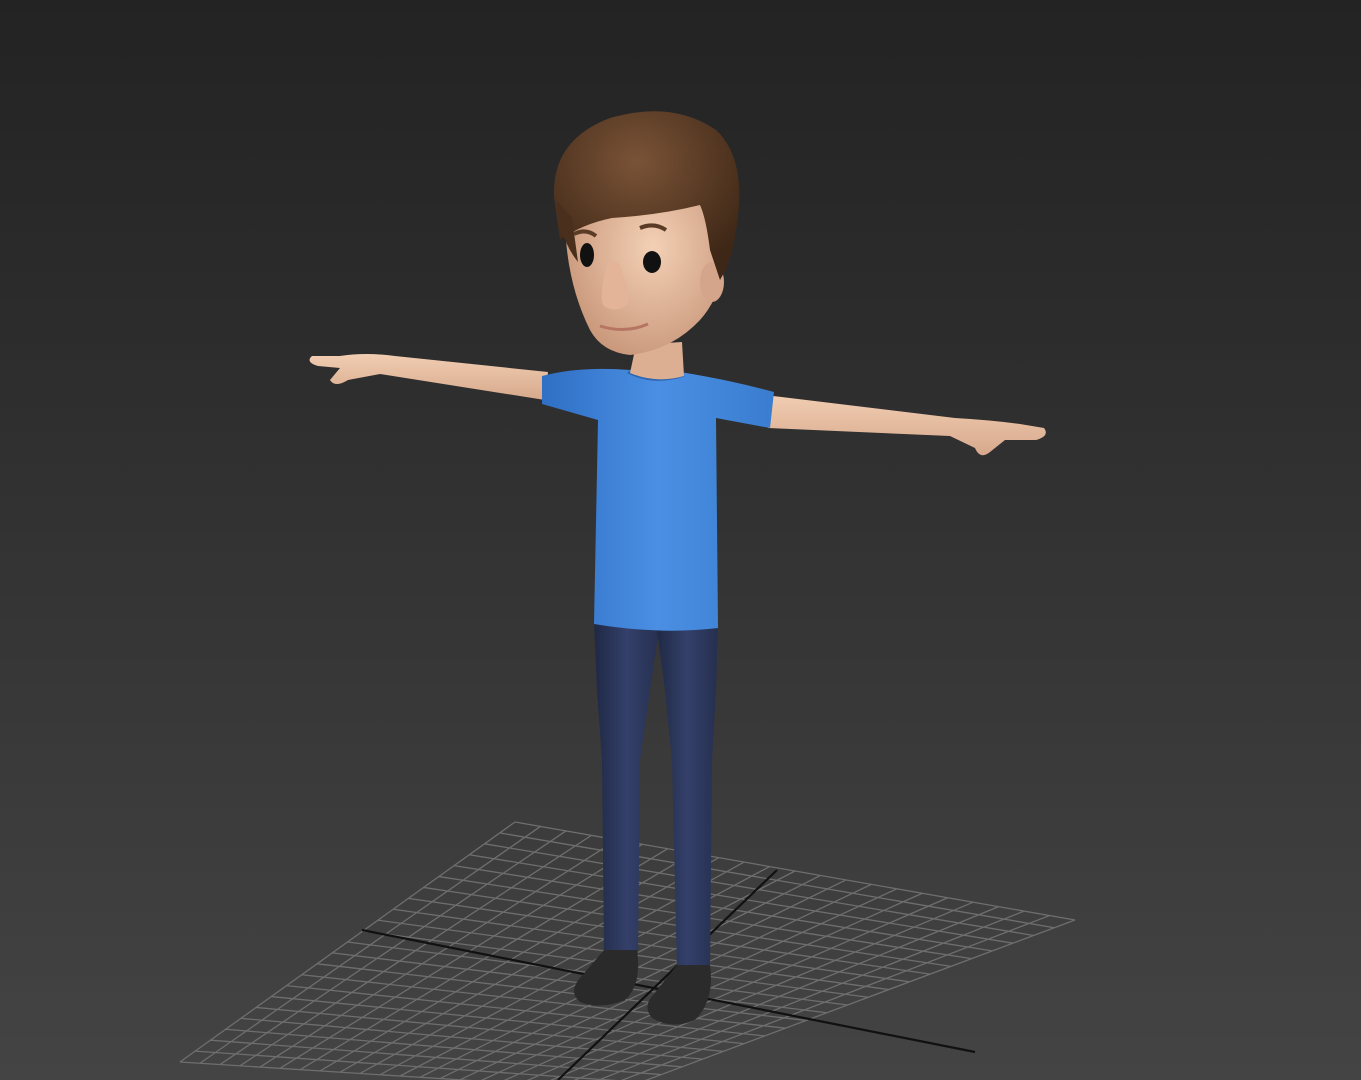 This screenshot has height=1080, width=1361. I want to click on left-eye, so click(587, 255).